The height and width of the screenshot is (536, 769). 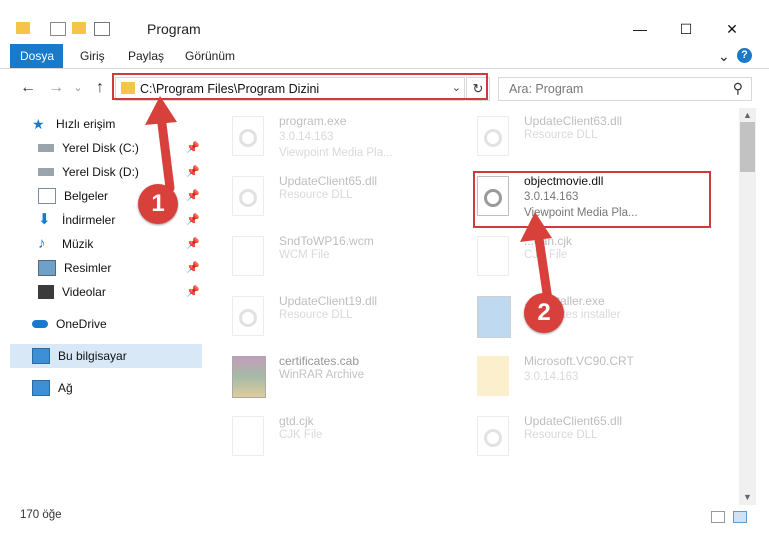 What do you see at coordinates (158, 204) in the screenshot?
I see `step-1-badge: 1` at bounding box center [158, 204].